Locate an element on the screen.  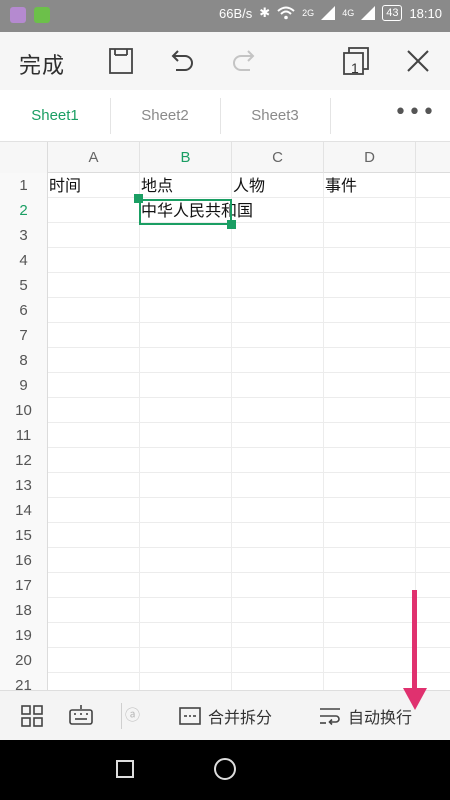
wifi-icon is located at coordinates (286, 13).